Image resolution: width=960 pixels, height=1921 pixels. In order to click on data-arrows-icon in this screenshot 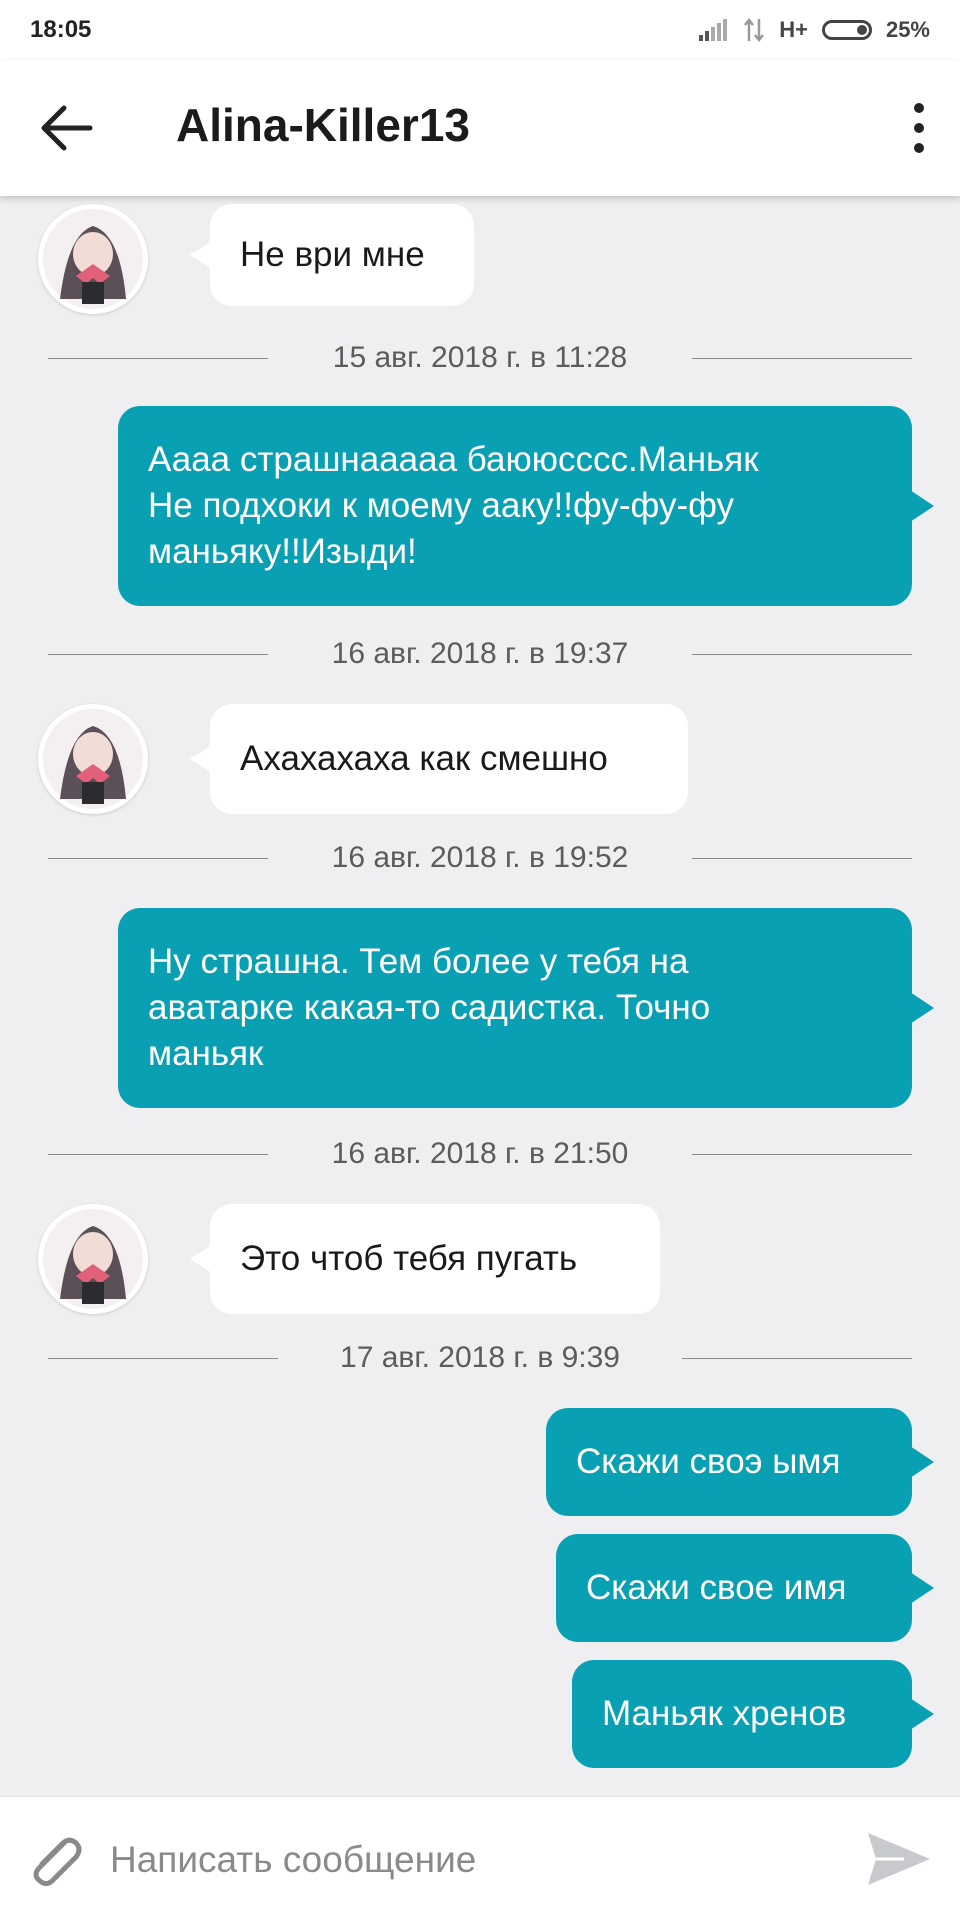, I will do `click(754, 30)`.